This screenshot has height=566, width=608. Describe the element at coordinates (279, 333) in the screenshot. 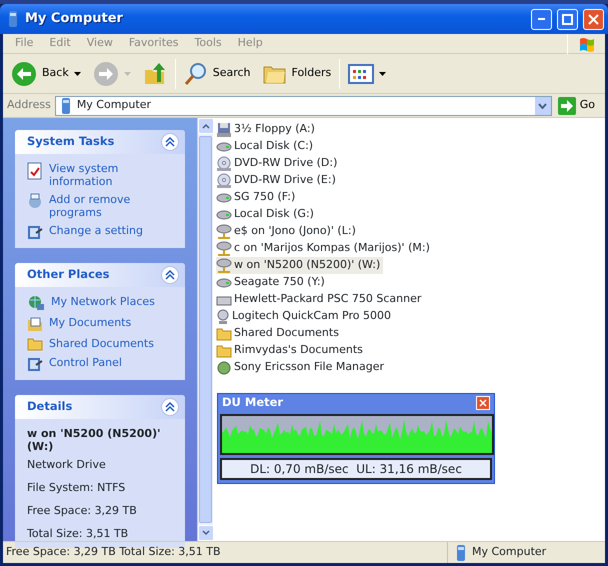

I see `drive-item: Shared Documents` at that location.